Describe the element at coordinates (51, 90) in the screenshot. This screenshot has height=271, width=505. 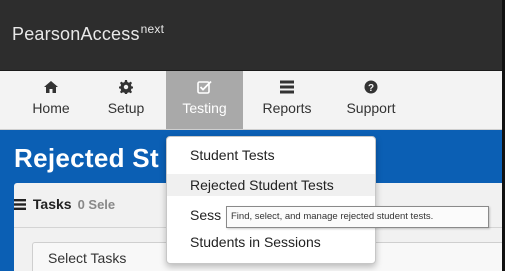
I see `home-icon` at that location.